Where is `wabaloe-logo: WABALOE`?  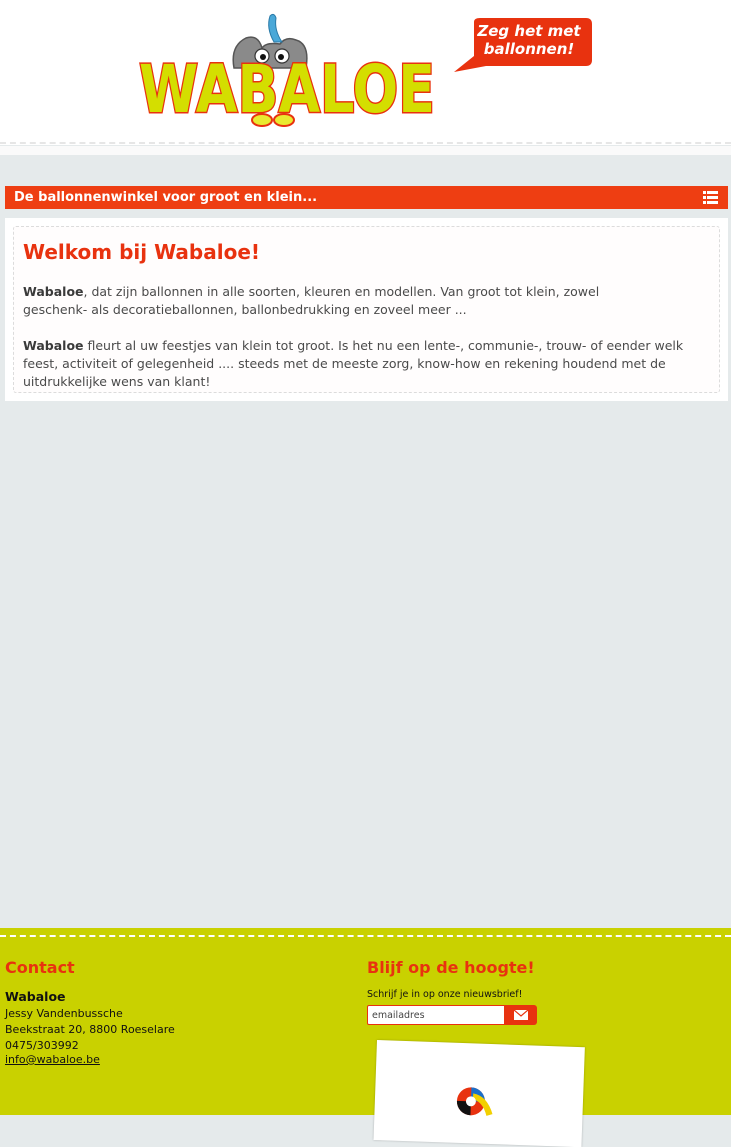
wabaloe-logo: WABALOE is located at coordinates (287, 69).